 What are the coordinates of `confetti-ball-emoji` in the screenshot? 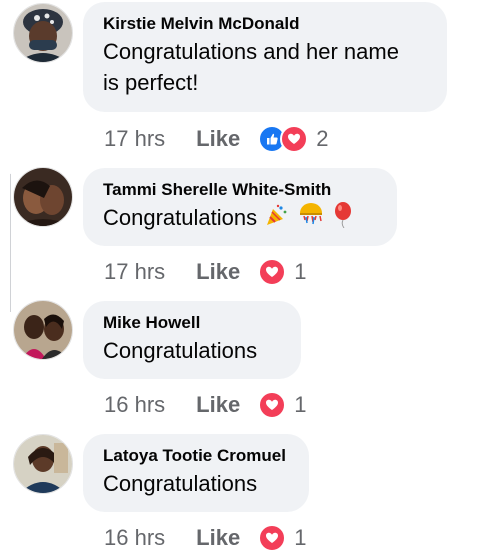 It's located at (311, 219).